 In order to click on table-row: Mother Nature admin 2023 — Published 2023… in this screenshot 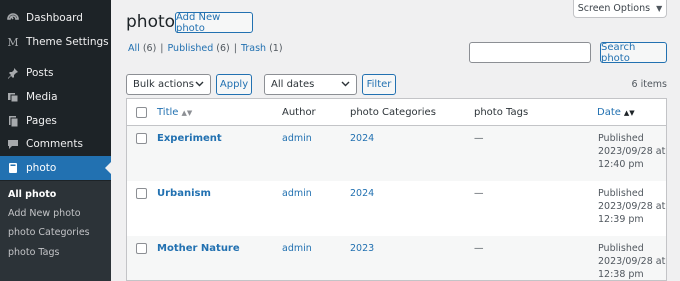, I will do `click(396, 258)`.